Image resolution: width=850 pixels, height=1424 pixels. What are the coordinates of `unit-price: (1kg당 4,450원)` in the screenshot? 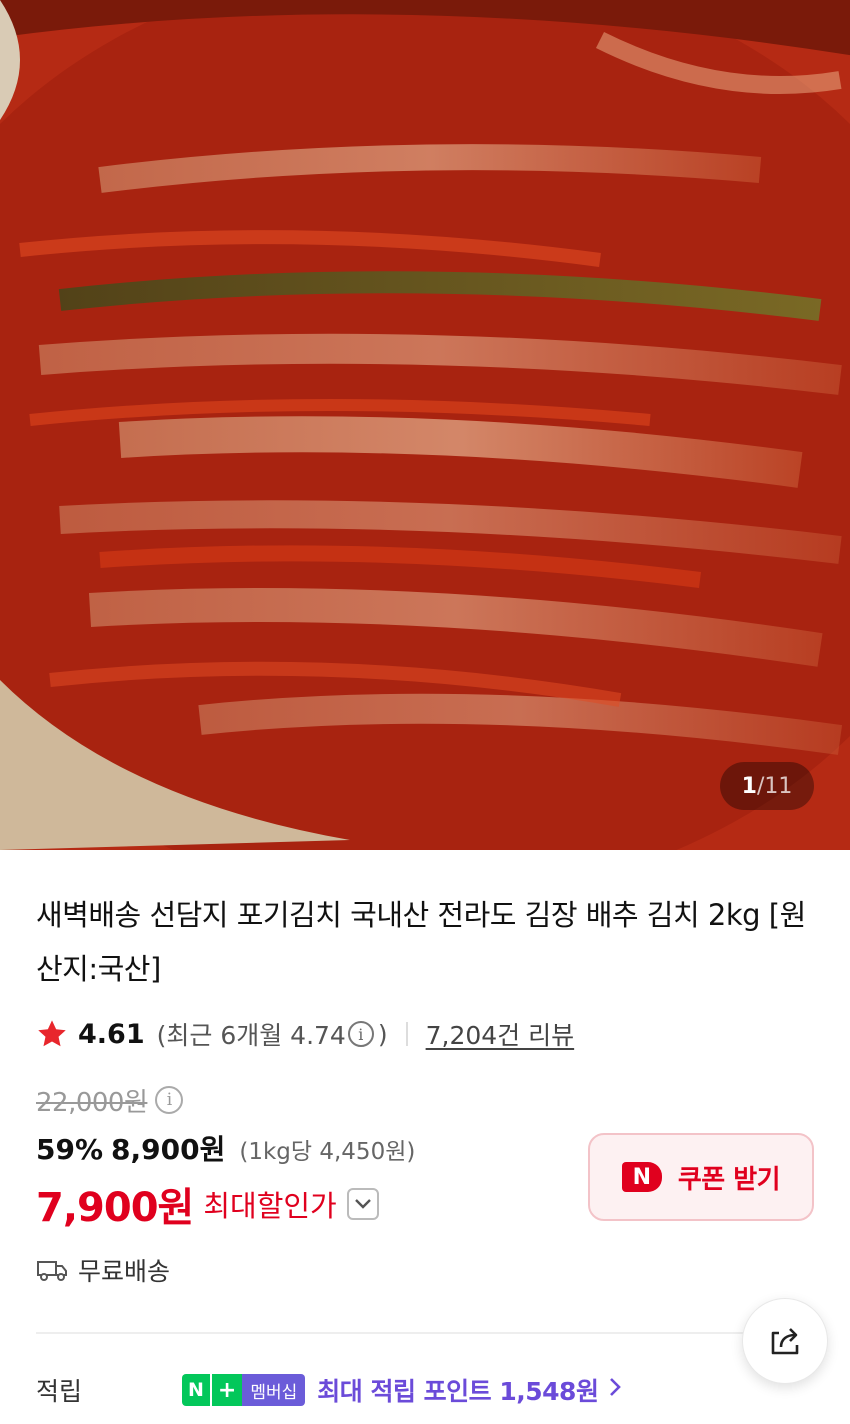 It's located at (327, 1152).